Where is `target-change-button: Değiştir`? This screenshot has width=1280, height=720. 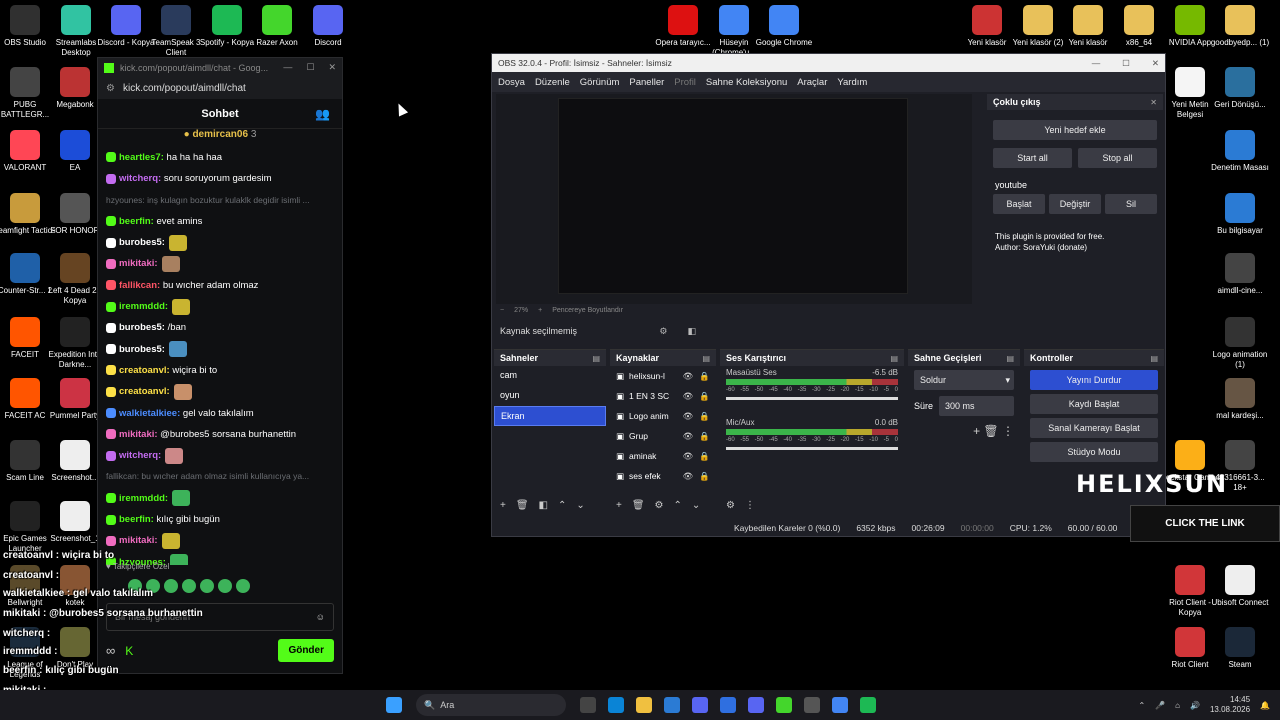 target-change-button: Değiştir is located at coordinates (1075, 204).